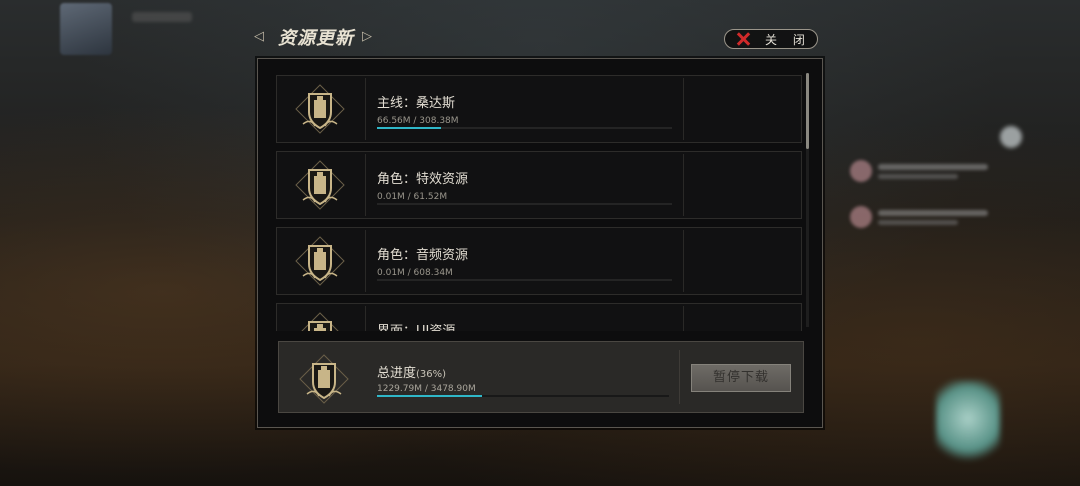 This screenshot has width=1080, height=486. Describe the element at coordinates (416, 103) in the screenshot. I see `download-name: 主线：桑达斯` at that location.